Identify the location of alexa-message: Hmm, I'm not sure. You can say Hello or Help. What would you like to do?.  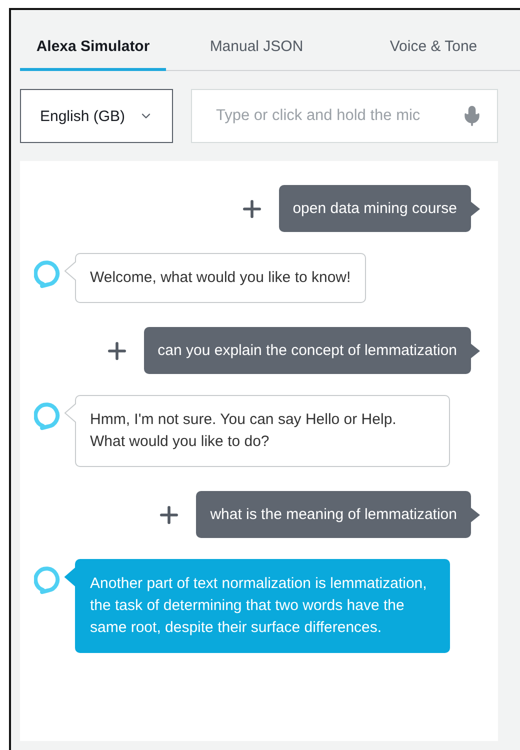
(262, 431).